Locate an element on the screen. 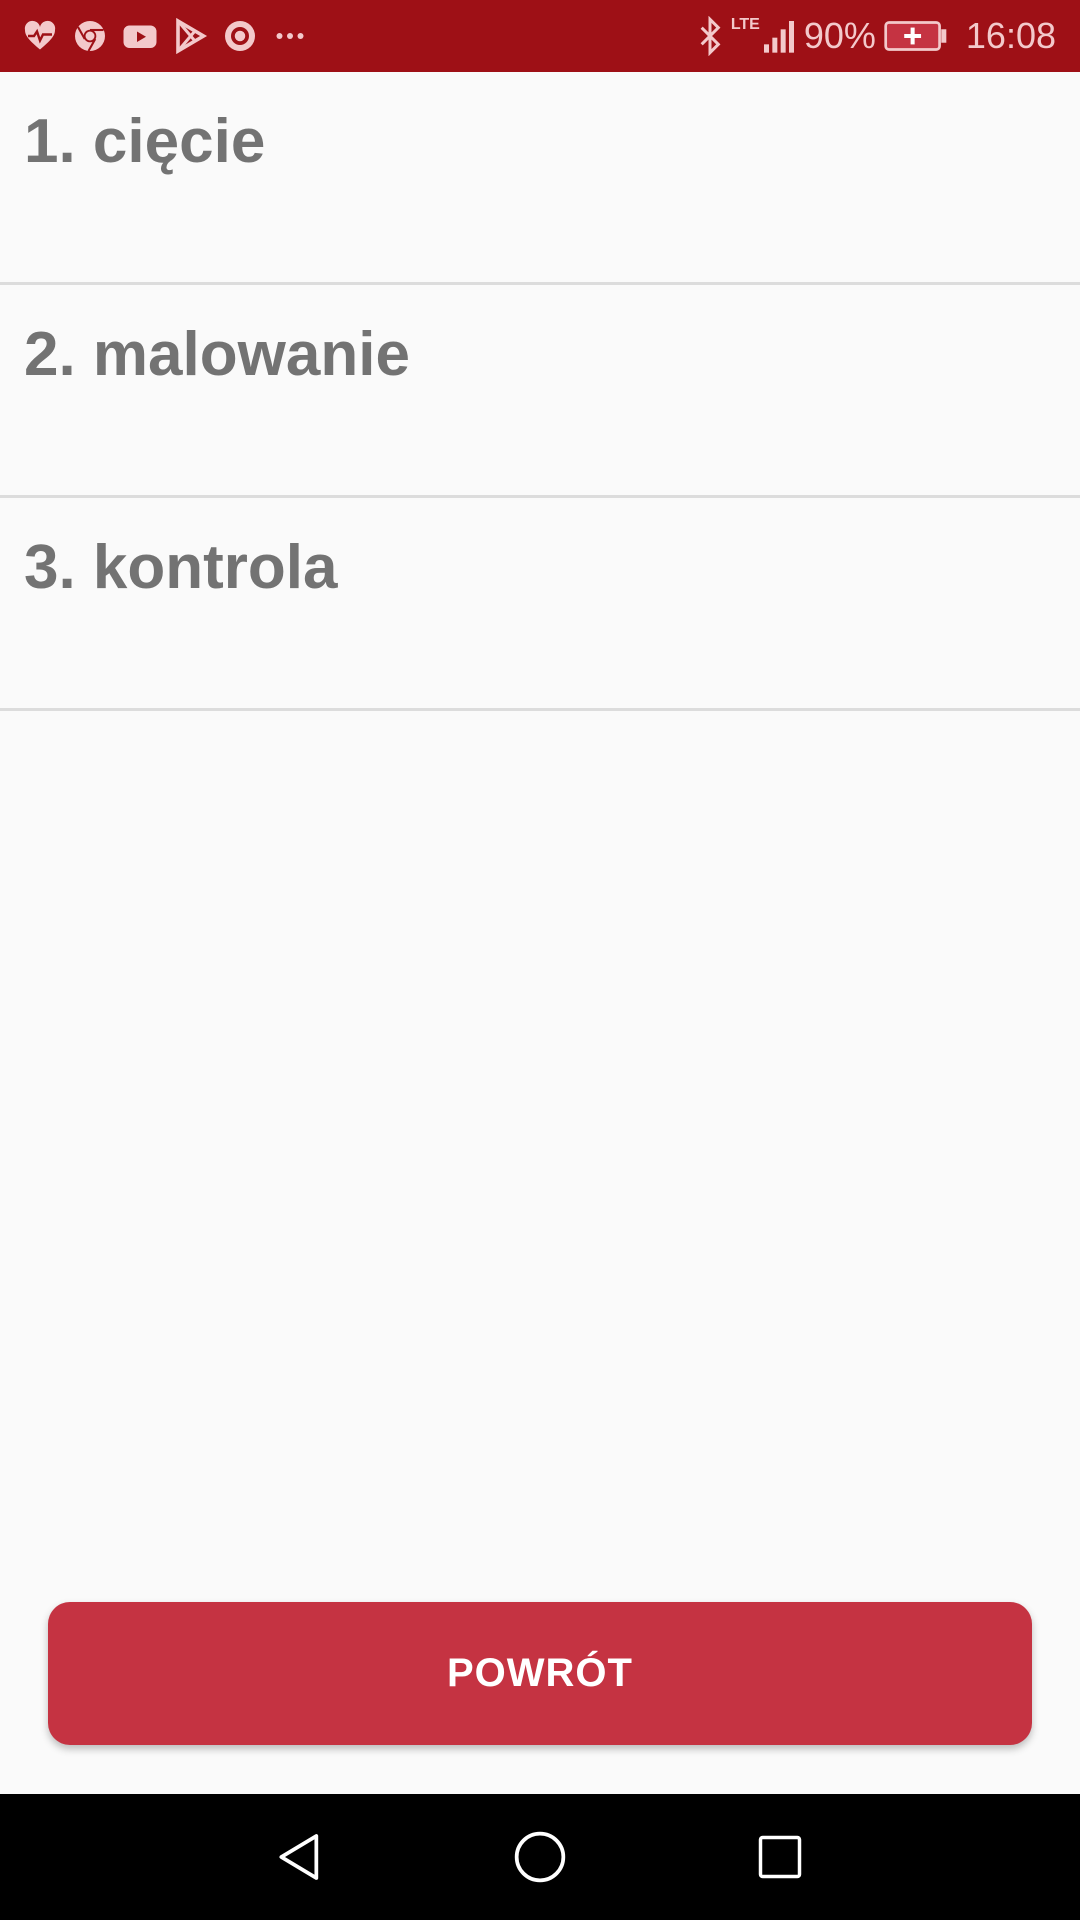  back-button: POWRÓT is located at coordinates (540, 1673).